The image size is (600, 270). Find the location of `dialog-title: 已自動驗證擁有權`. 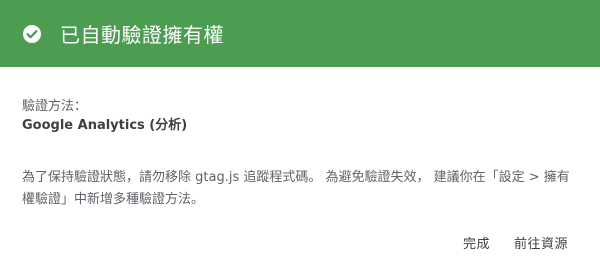

dialog-title: 已自動驗證擁有權 is located at coordinates (142, 35).